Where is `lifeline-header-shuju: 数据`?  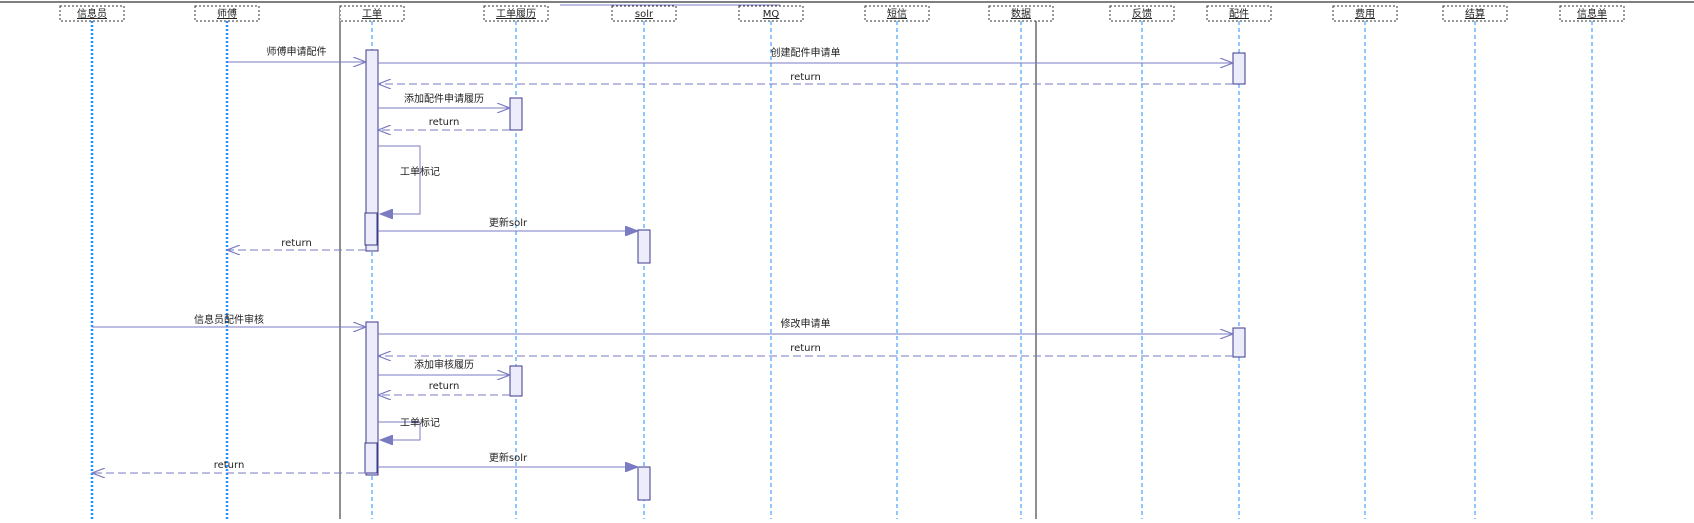 lifeline-header-shuju: 数据 is located at coordinates (1021, 13).